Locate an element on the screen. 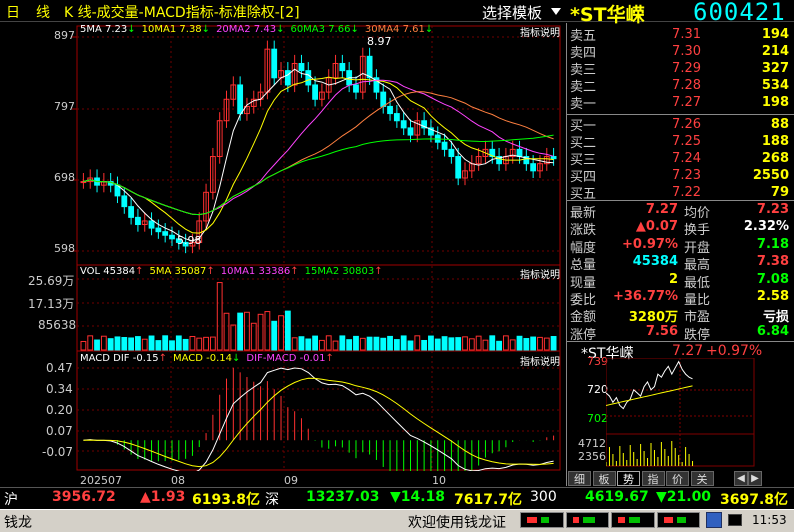  period-line-label: 线 is located at coordinates (43, 12).